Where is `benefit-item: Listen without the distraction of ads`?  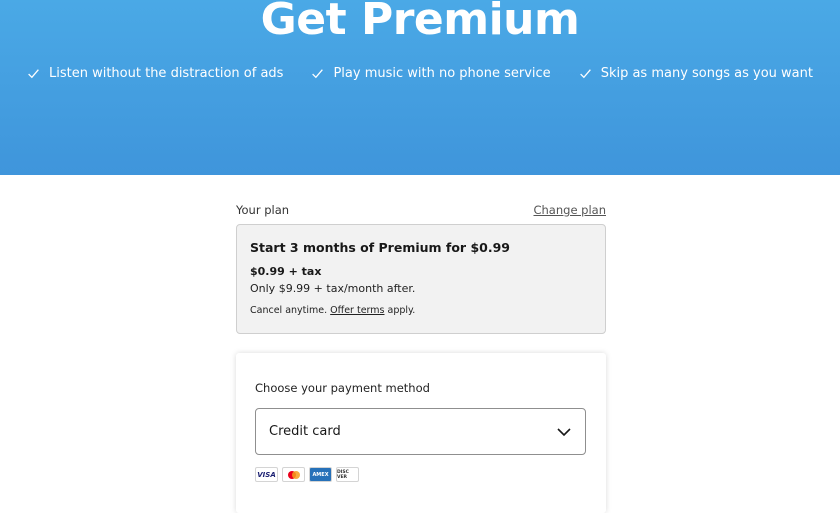
benefit-item: Listen without the distraction of ads is located at coordinates (155, 73).